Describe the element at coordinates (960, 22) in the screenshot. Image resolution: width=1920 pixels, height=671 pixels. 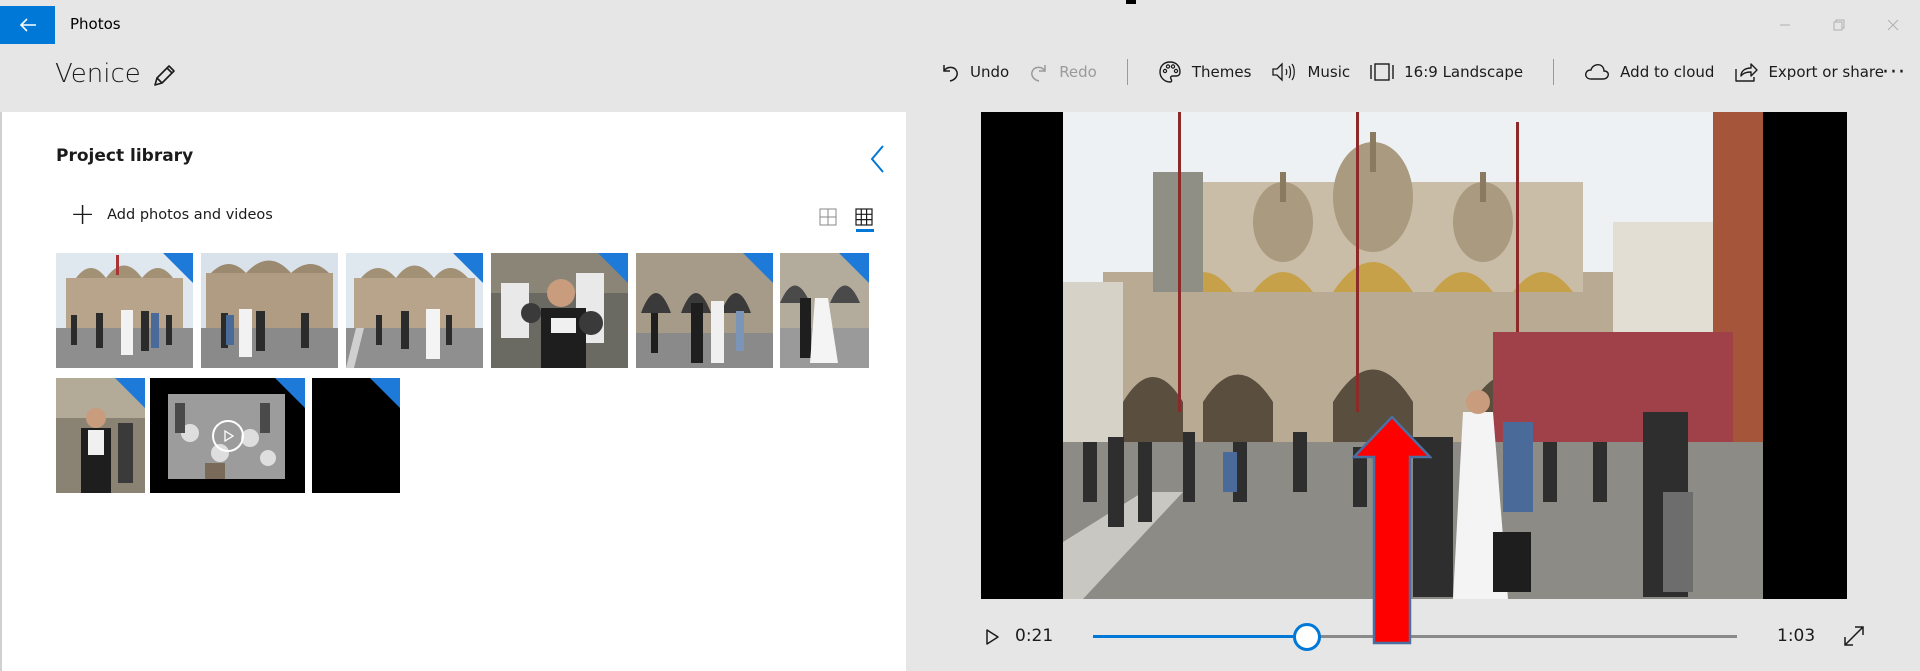
I see `title-bar: Photos` at that location.